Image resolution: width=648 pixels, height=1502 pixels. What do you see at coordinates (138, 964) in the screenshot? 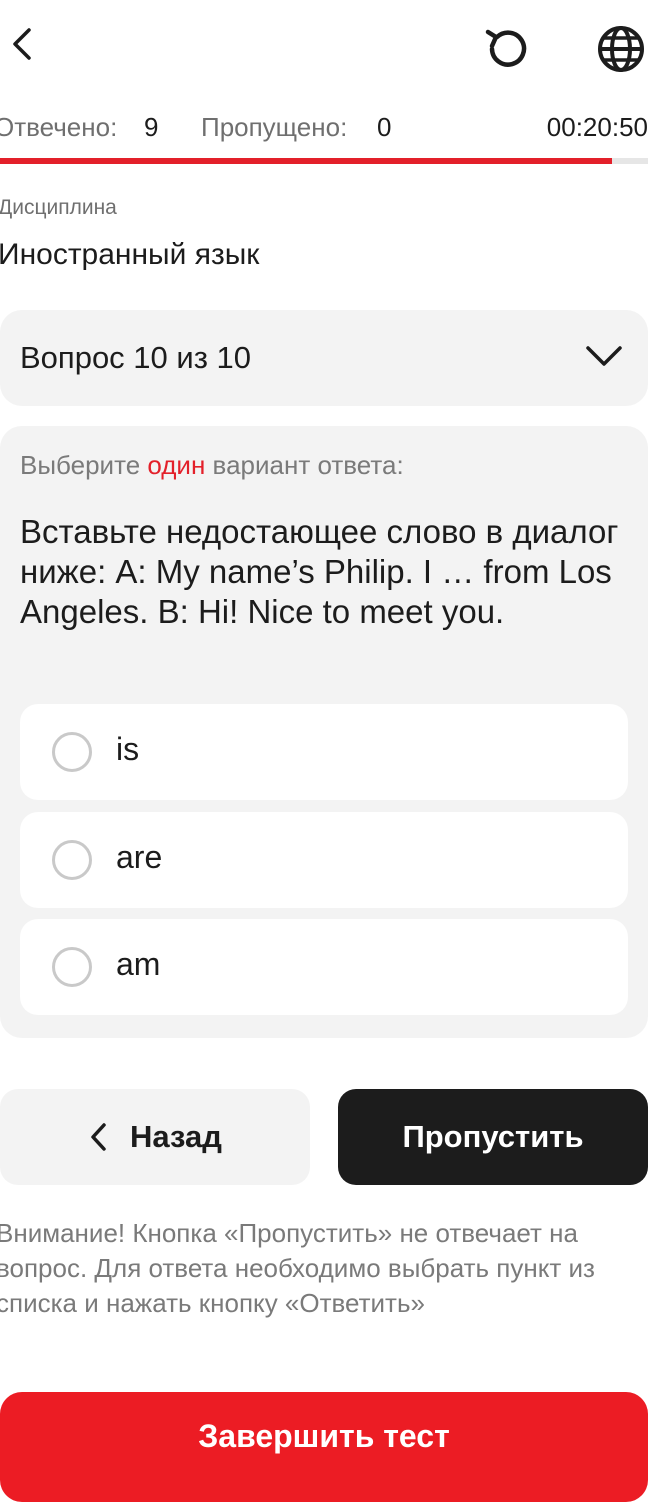
I see `option-label: am` at bounding box center [138, 964].